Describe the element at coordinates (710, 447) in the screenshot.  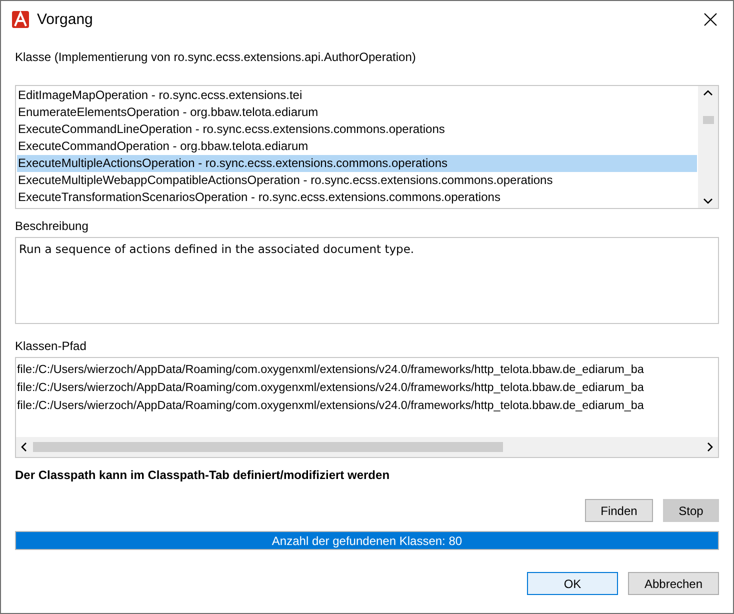
I see `scroll-right-icon` at that location.